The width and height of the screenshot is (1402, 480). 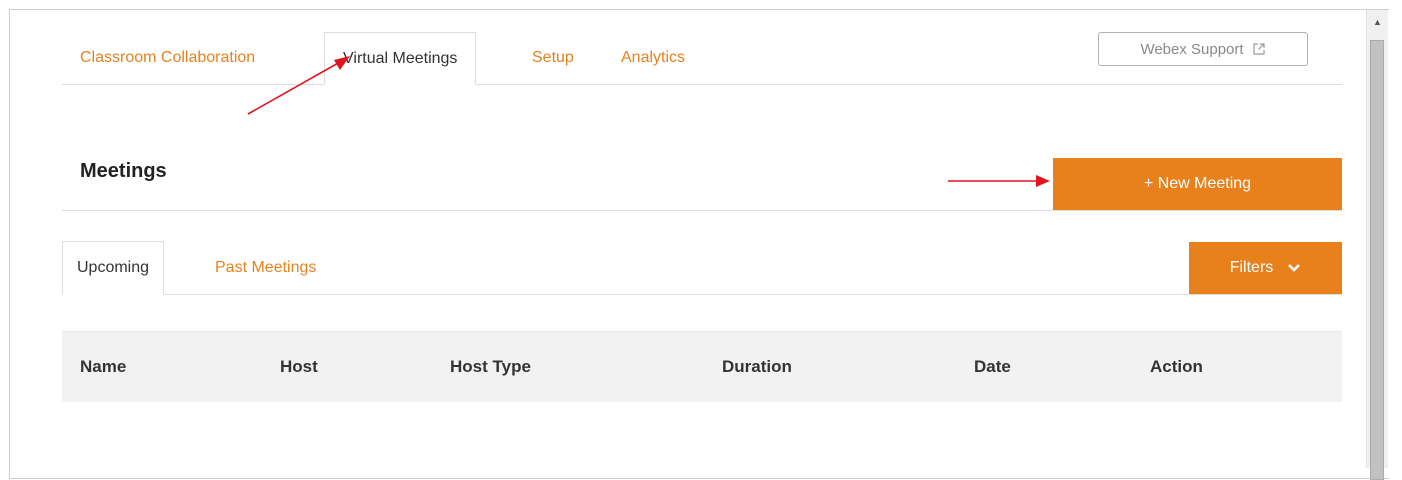 I want to click on scroll-up-icon: ▲, so click(x=1377, y=22).